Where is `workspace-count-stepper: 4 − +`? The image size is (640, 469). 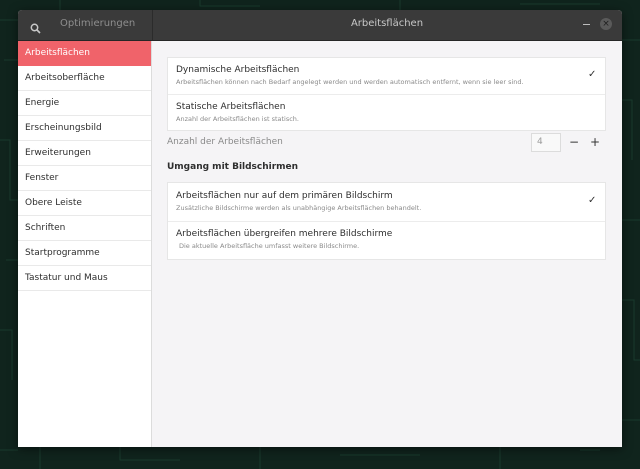 workspace-count-stepper: 4 − + is located at coordinates (568, 142).